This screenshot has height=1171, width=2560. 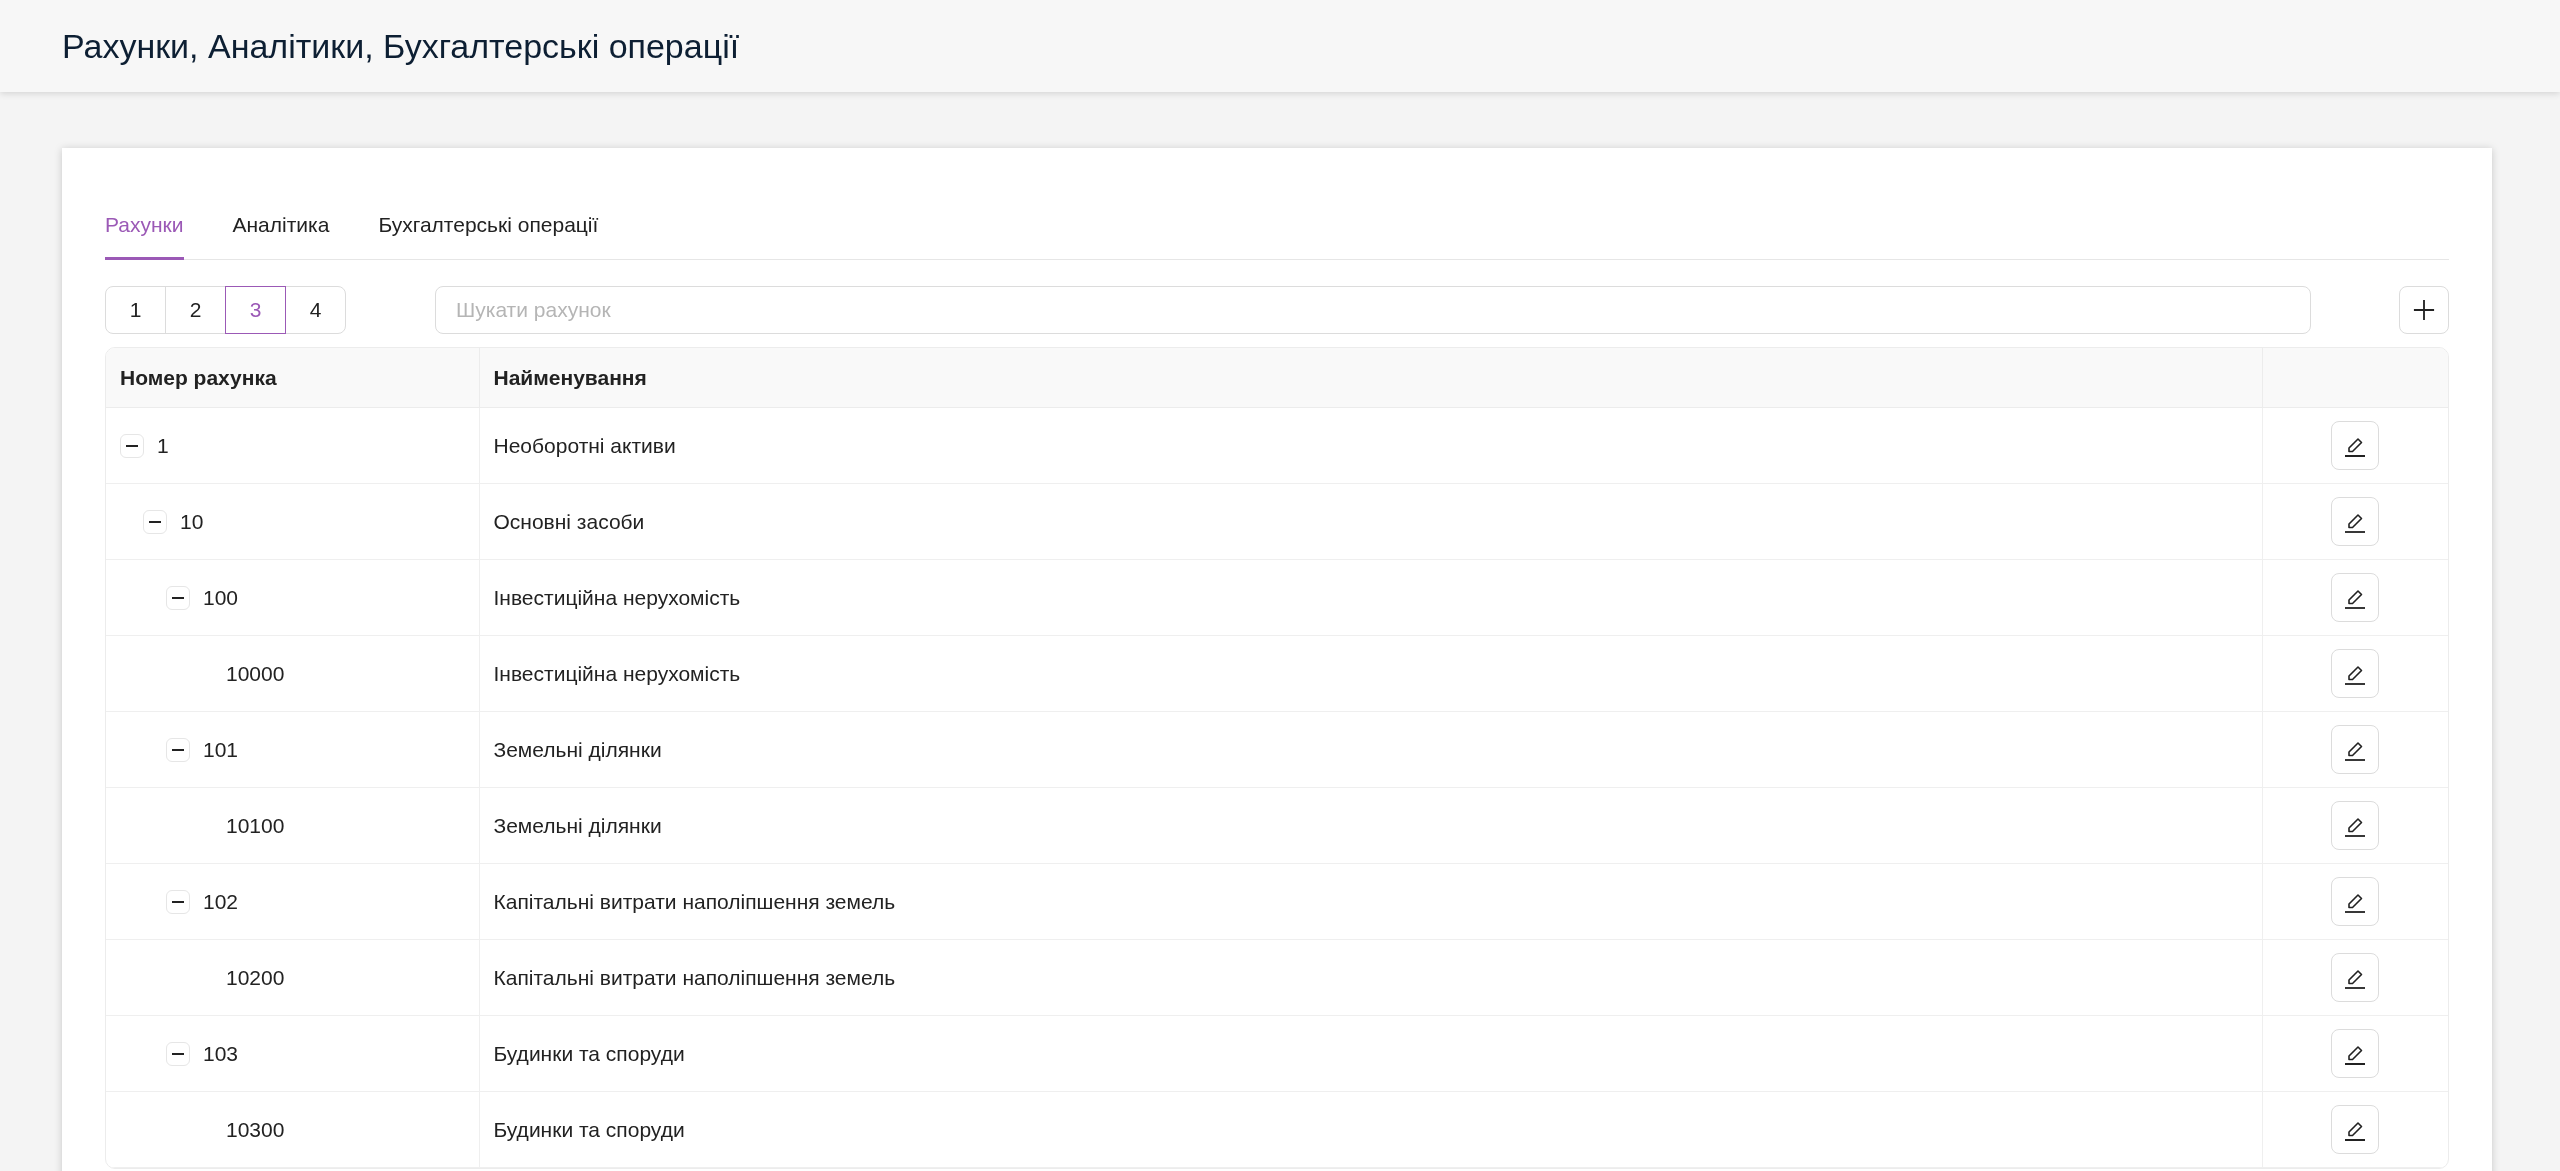 I want to click on account-number: 10, so click(x=192, y=521).